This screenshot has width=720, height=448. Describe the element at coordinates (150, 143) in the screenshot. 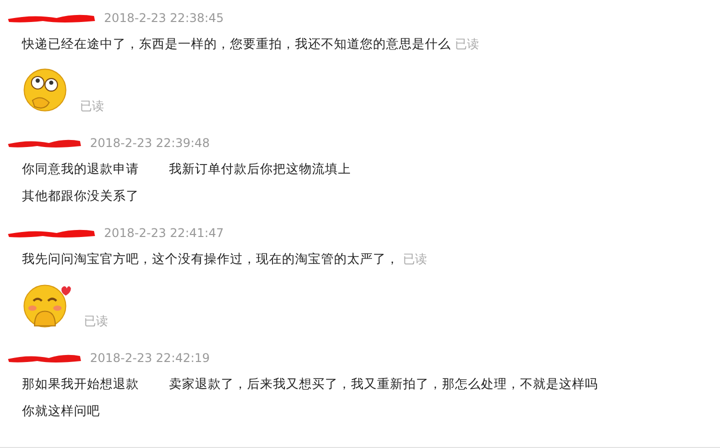

I see `message-timestamp: 2018-2-23 22:39:48` at that location.